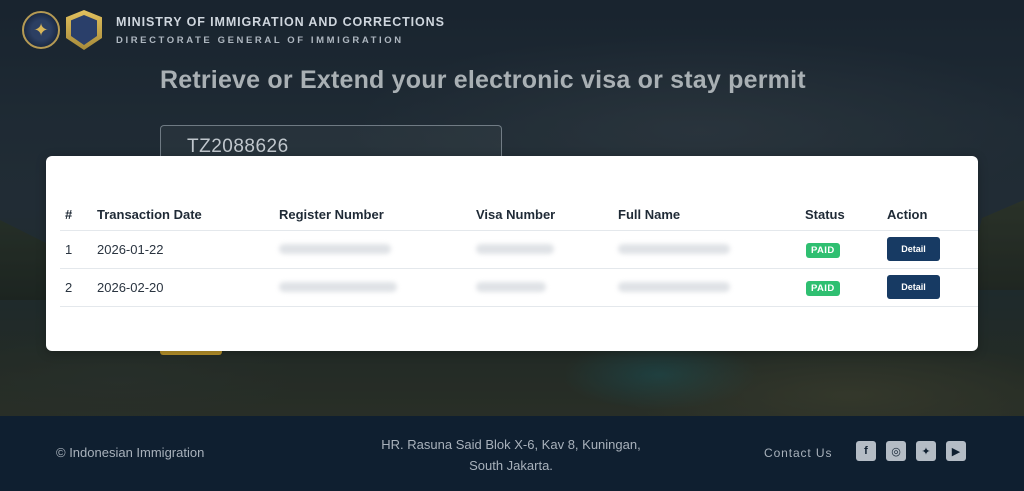  Describe the element at coordinates (956, 451) in the screenshot. I see `youtube-icon: ▶` at that location.